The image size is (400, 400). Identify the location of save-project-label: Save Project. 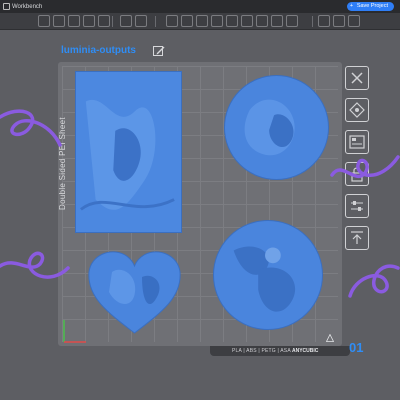
(372, 6).